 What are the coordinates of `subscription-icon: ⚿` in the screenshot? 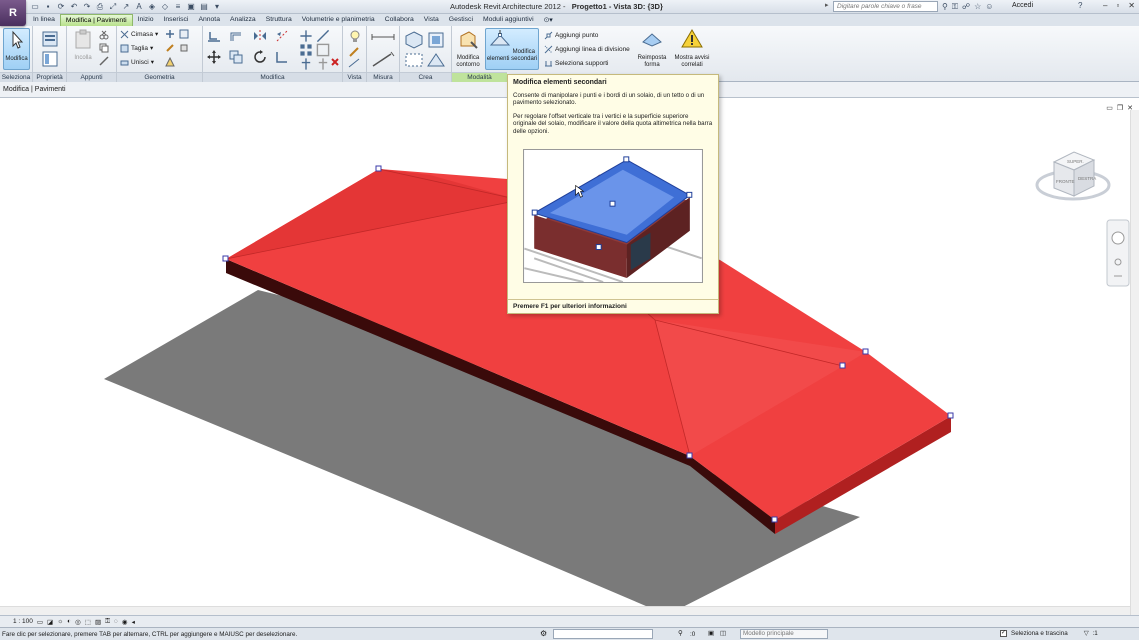 It's located at (955, 6).